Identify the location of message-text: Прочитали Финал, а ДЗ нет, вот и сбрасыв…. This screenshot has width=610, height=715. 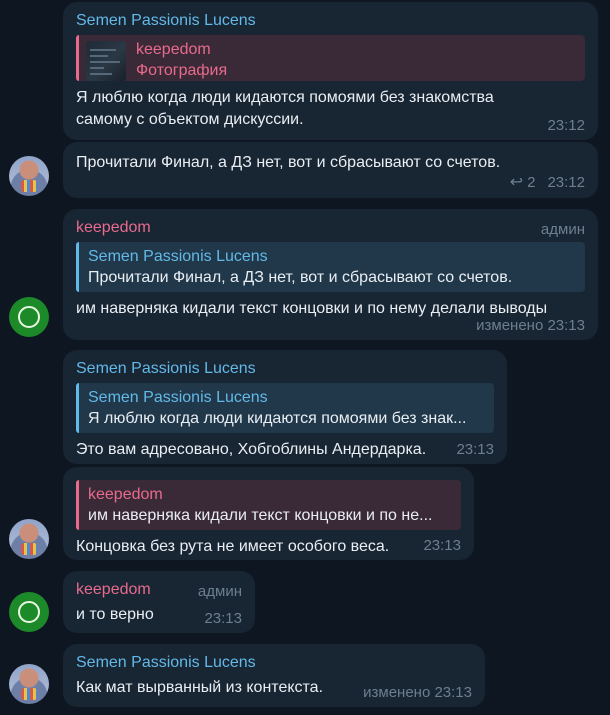
(288, 162).